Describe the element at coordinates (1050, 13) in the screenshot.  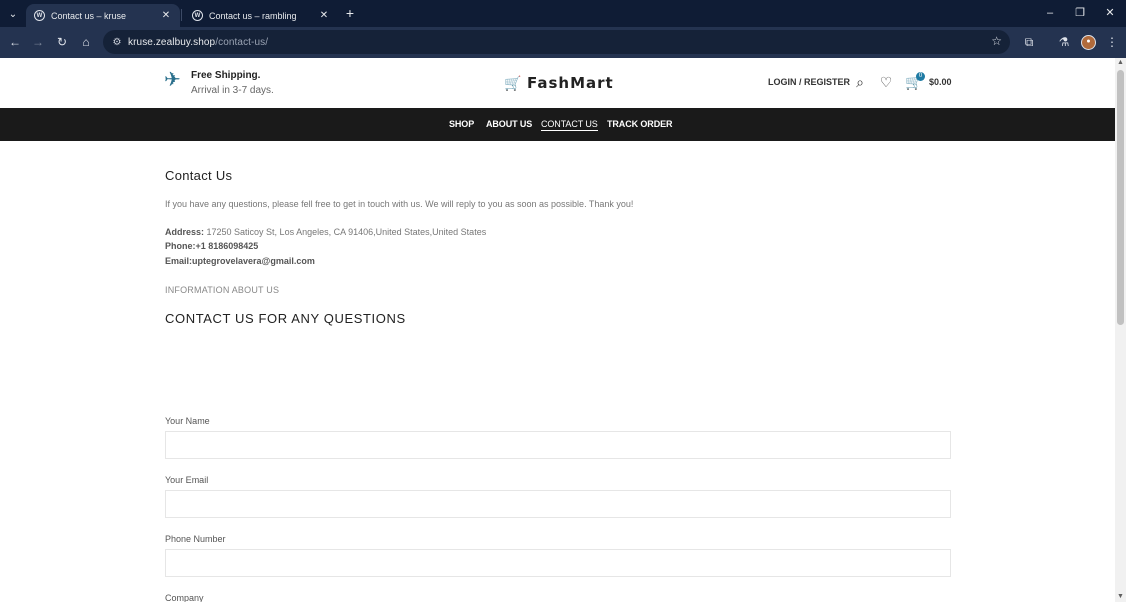
I see `minimize-icon: –` at that location.